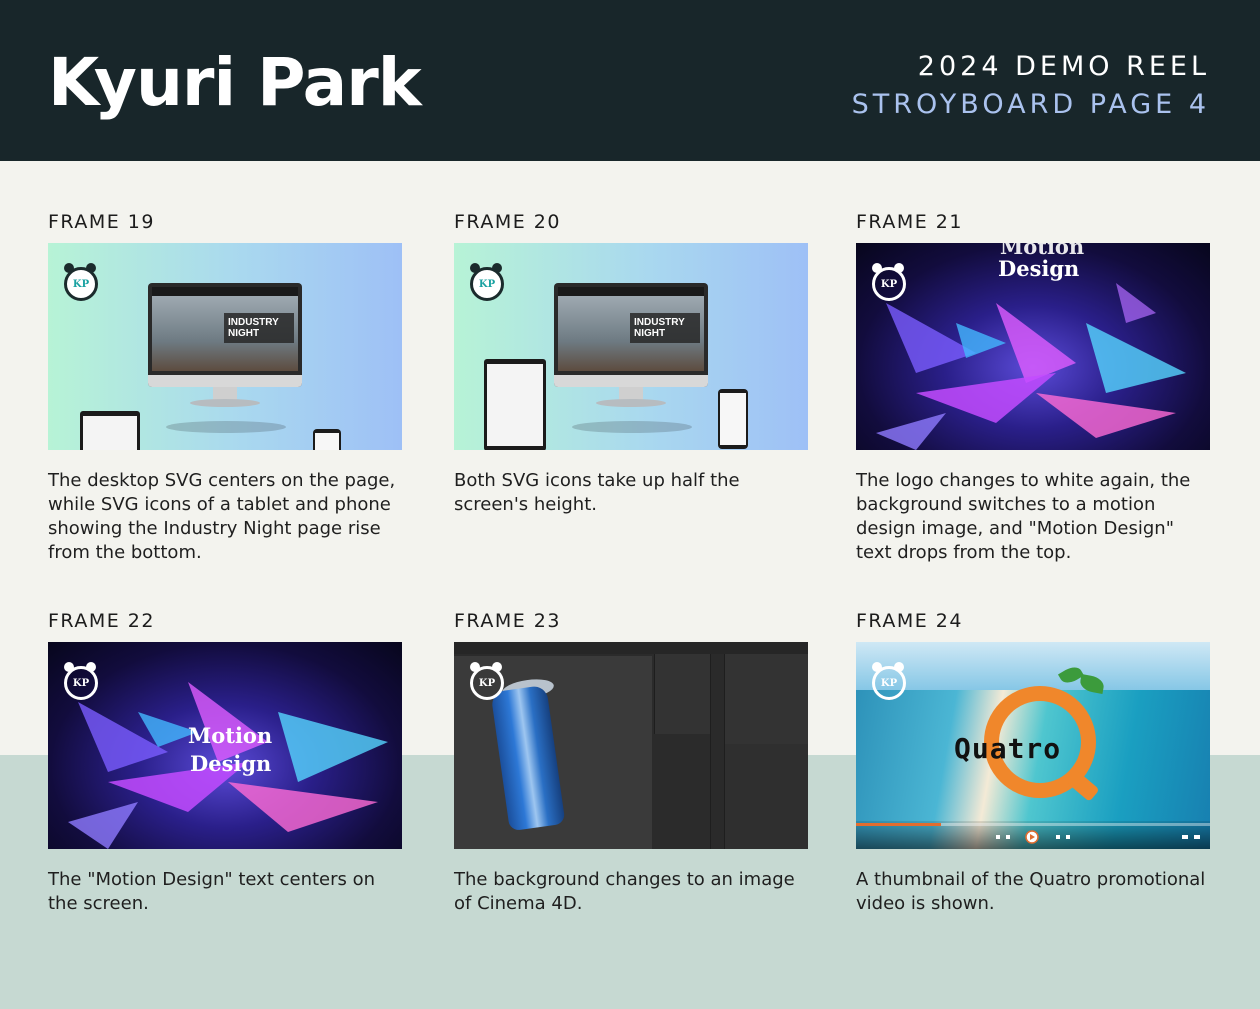 The width and height of the screenshot is (1260, 1009). I want to click on c4d-object-manager, so click(766, 699).